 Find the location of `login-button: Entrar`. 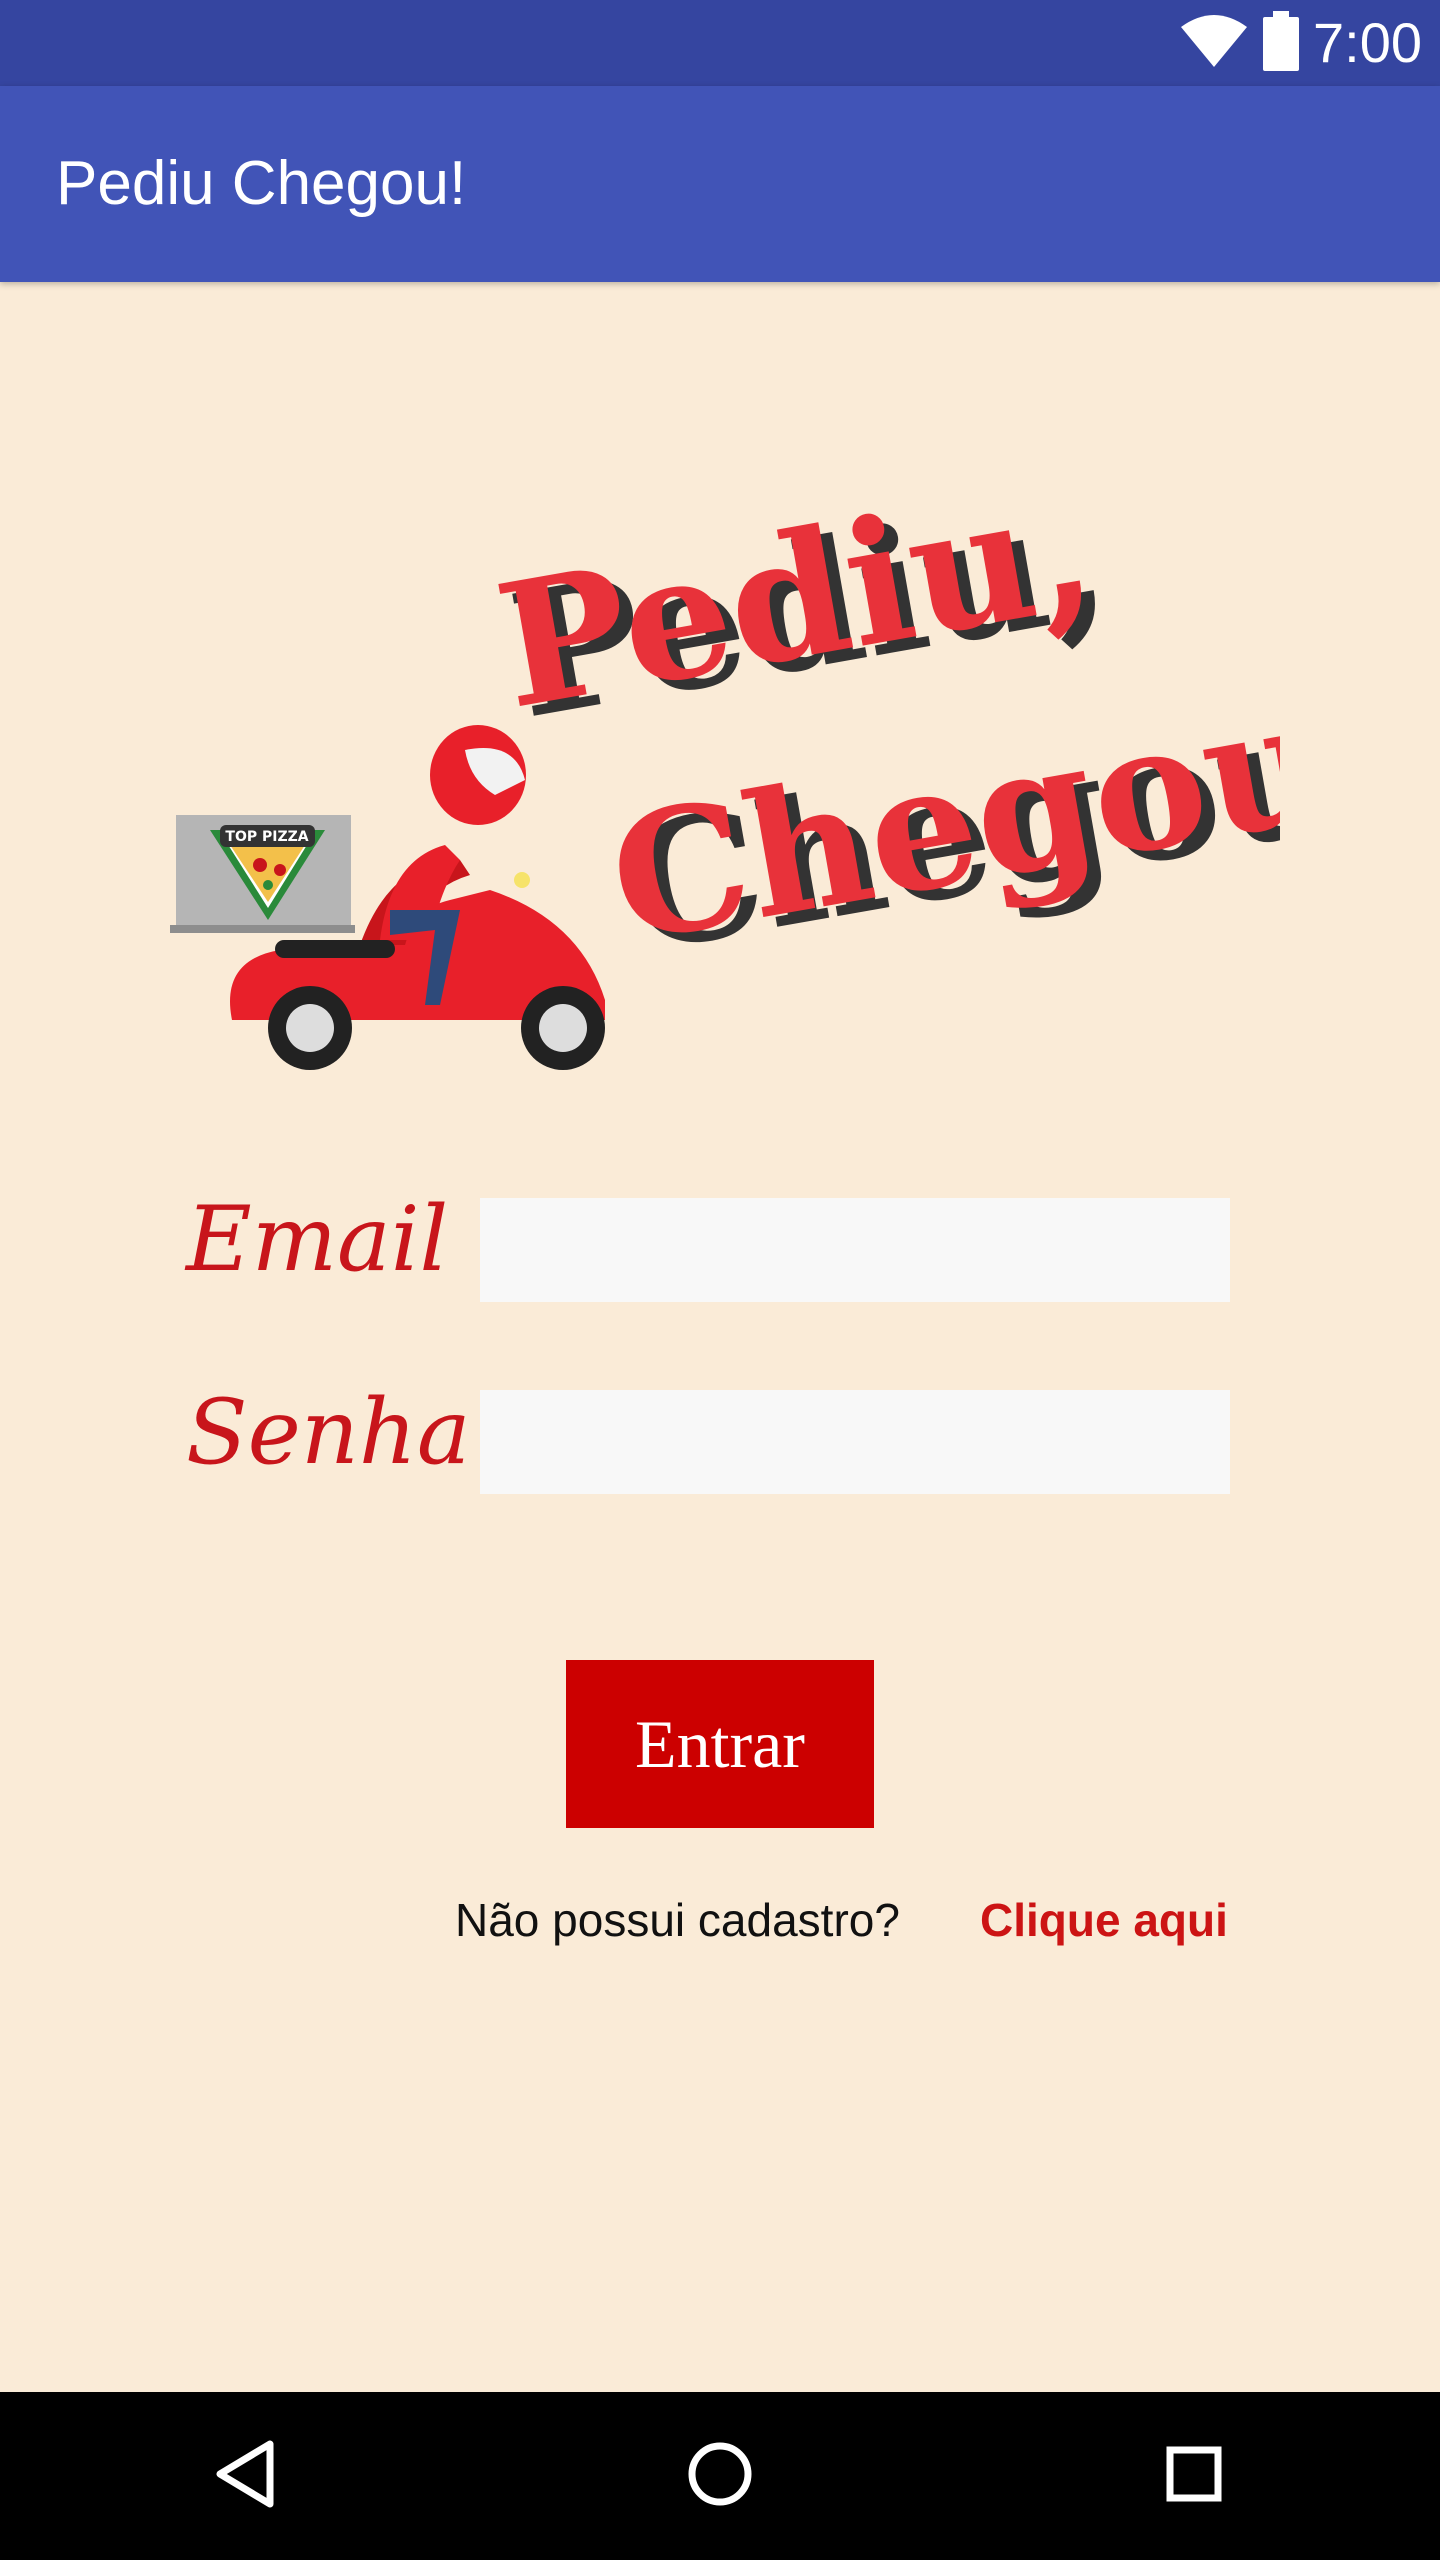

login-button: Entrar is located at coordinates (720, 1744).